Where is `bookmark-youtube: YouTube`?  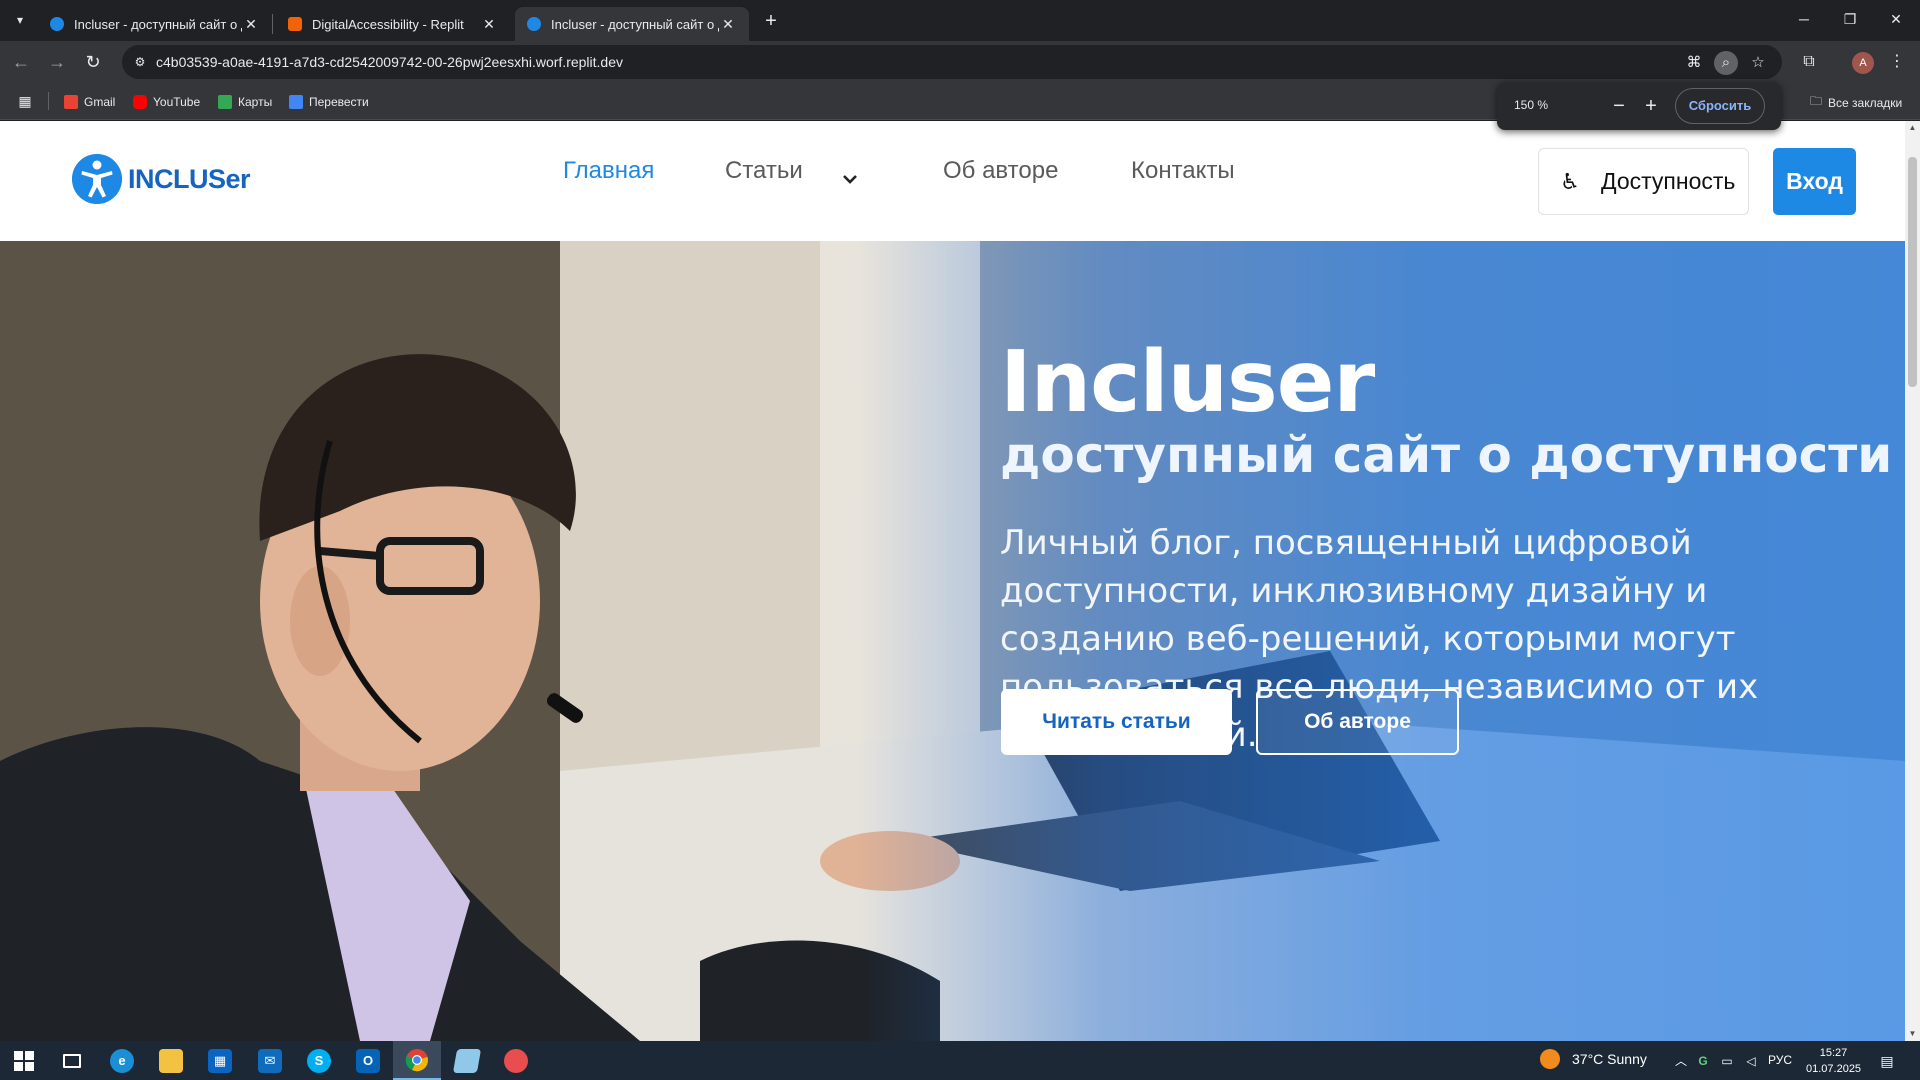
bookmark-youtube: YouTube is located at coordinates (166, 102).